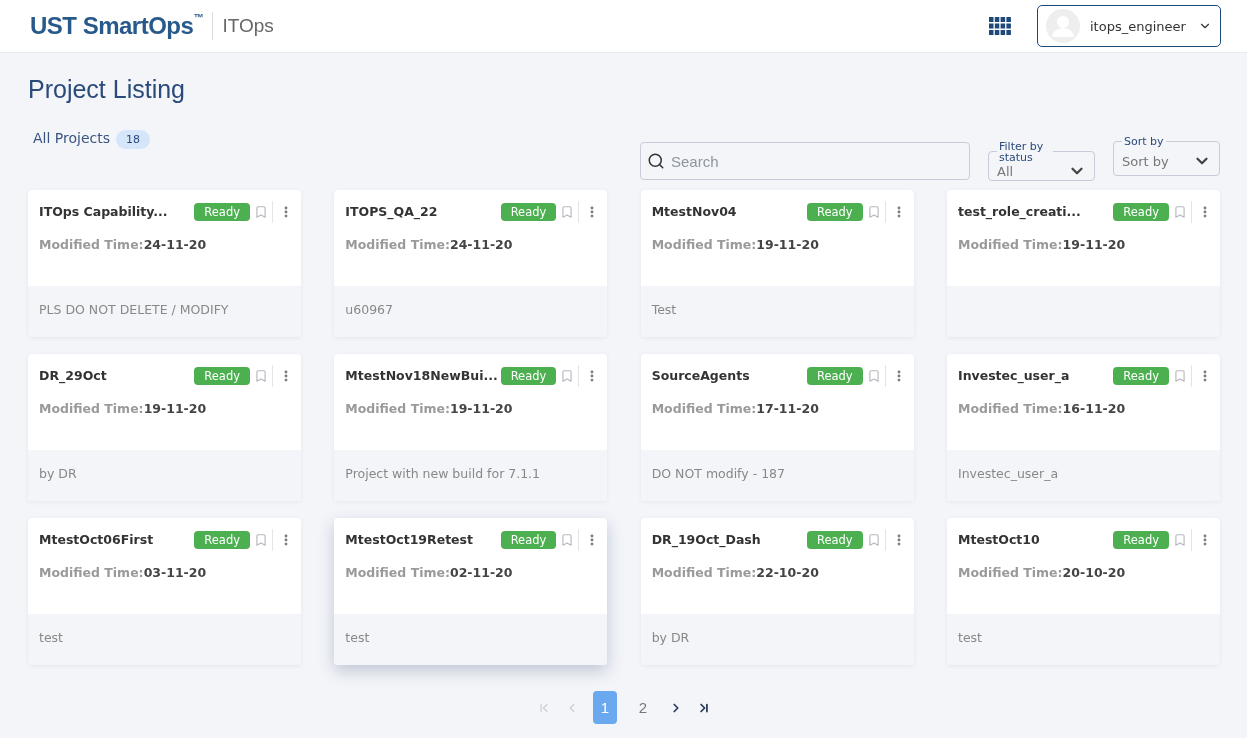 The image size is (1247, 738). What do you see at coordinates (735, 572) in the screenshot?
I see `modified-time: Modified Time:22-10-20` at bounding box center [735, 572].